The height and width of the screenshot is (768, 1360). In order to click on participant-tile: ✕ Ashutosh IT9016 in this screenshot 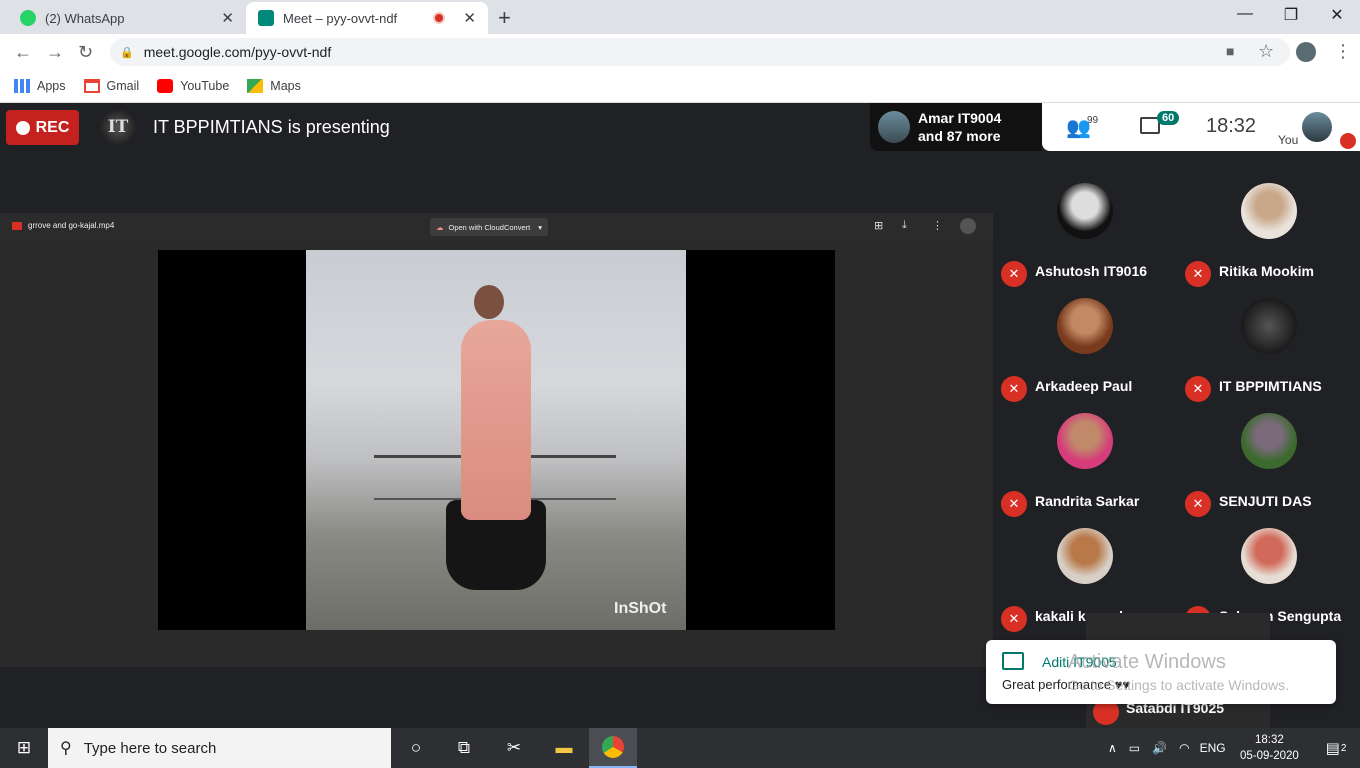, I will do `click(1085, 233)`.